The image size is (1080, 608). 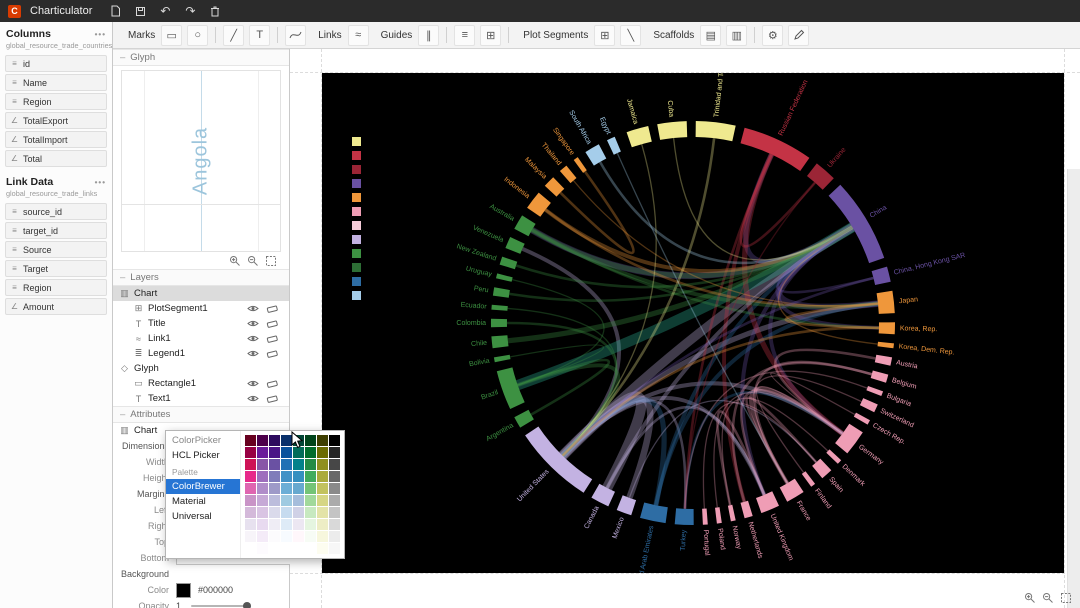 What do you see at coordinates (122, 57) in the screenshot?
I see `glyph-collapse-icon: –` at bounding box center [122, 57].